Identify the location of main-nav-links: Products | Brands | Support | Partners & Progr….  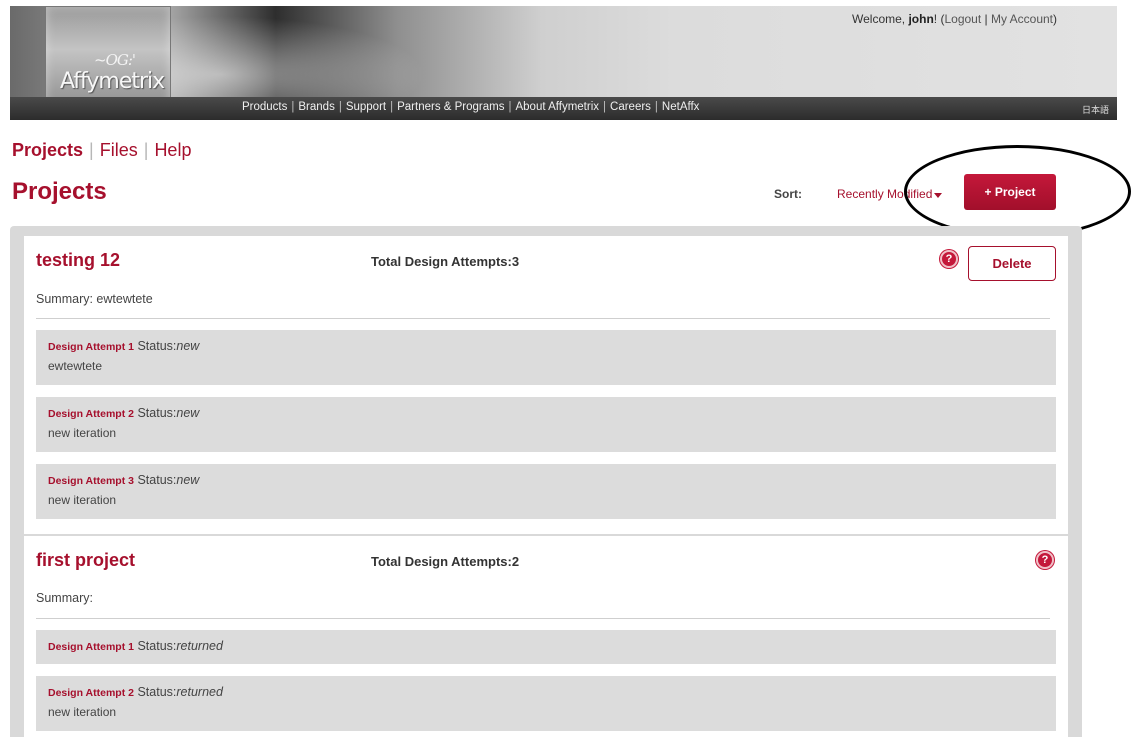
(470, 107).